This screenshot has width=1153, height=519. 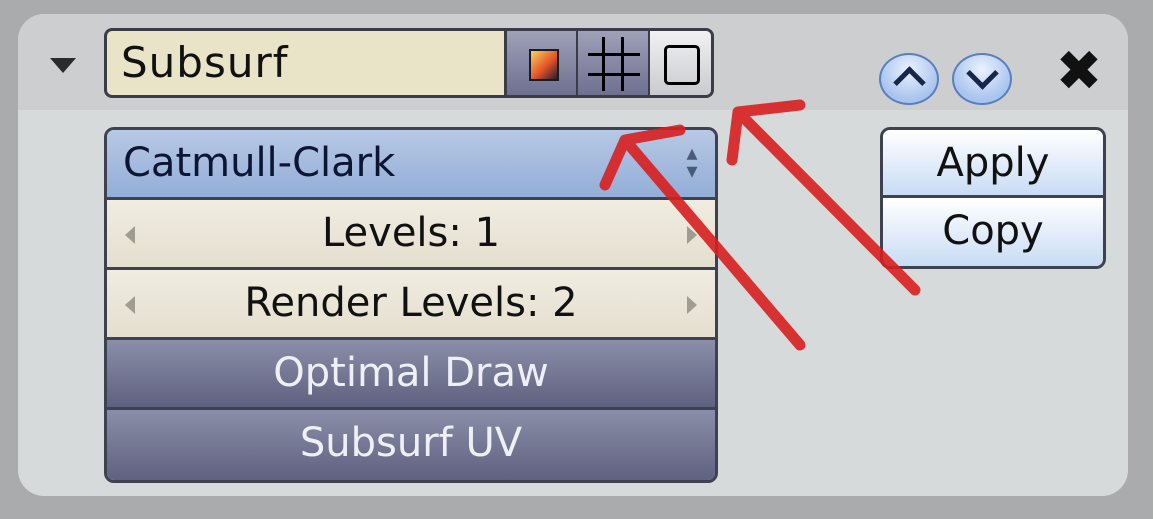 I want to click on copy-button: Copy, so click(x=993, y=232).